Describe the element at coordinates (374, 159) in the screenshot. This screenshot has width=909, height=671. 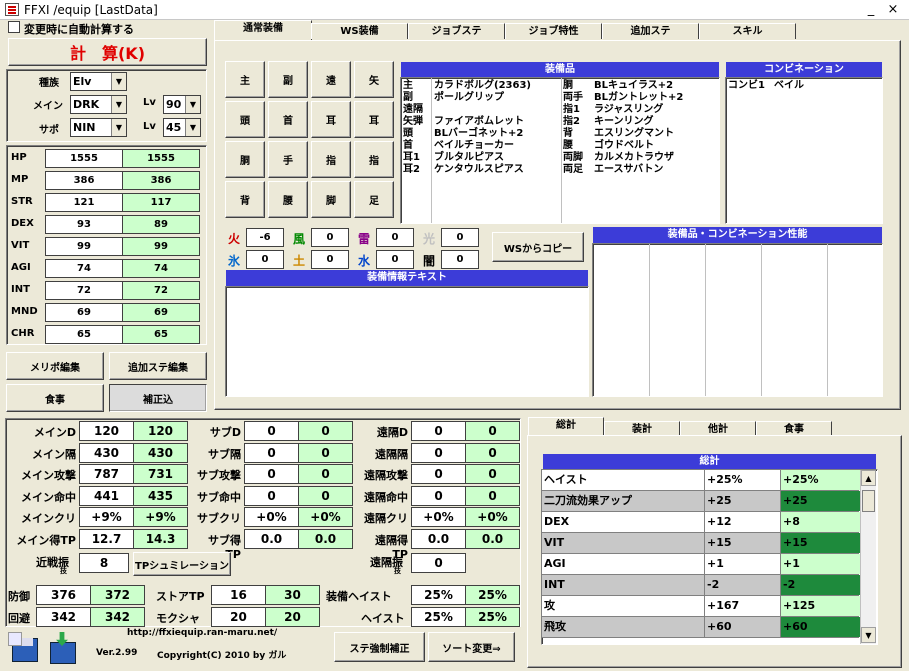
I see `slot-button-11: 指` at that location.